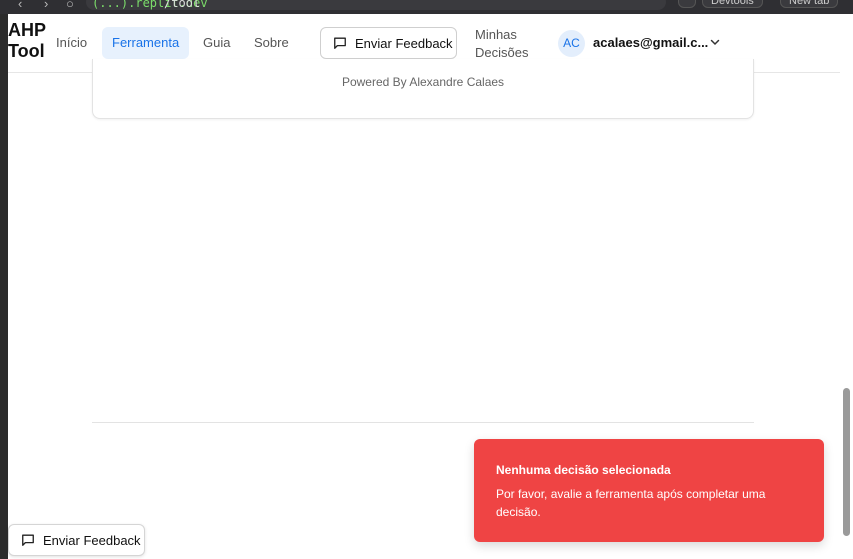  What do you see at coordinates (216, 43) in the screenshot?
I see `nav-guia: Guia` at bounding box center [216, 43].